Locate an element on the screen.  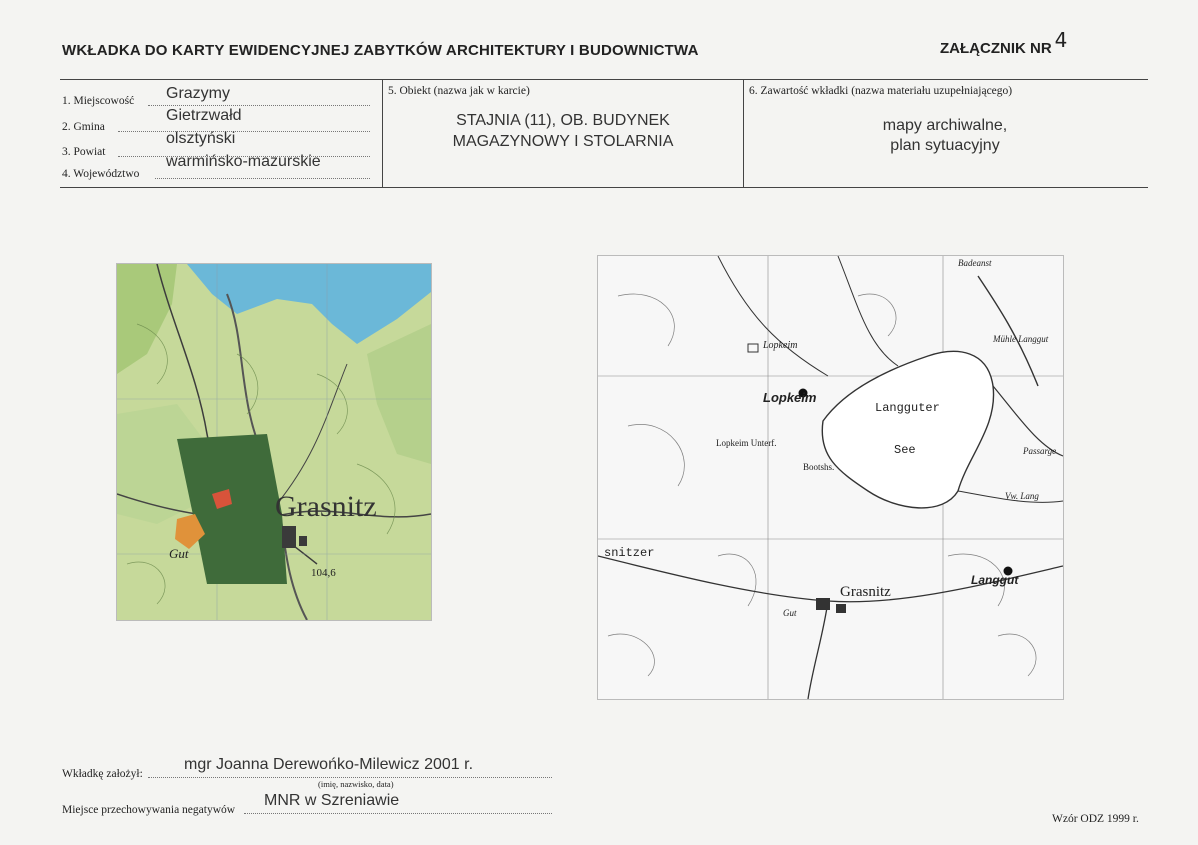
founder-dots is located at coordinates (350, 777).